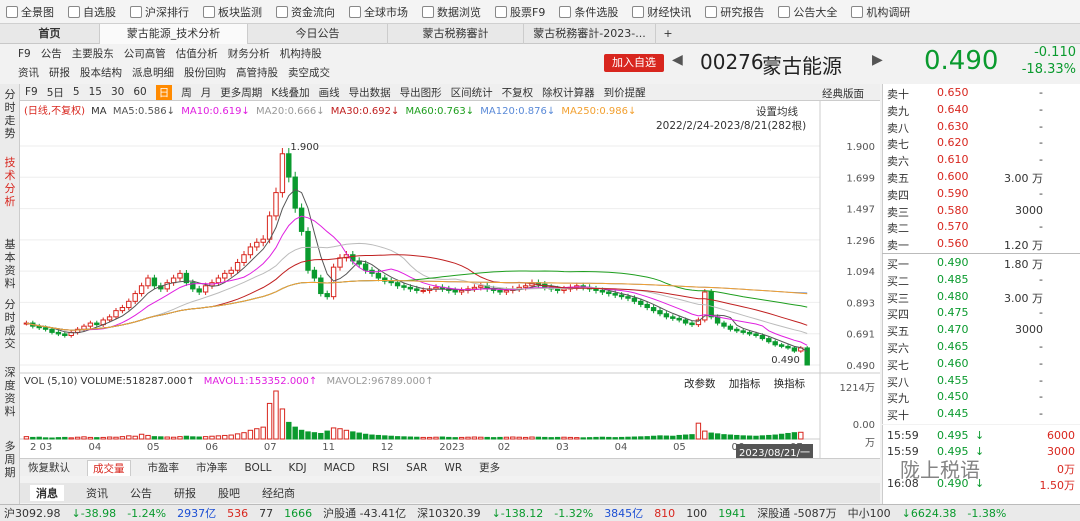 The width and height of the screenshot is (1080, 521). I want to click on subnav-link: F9, so click(24, 54).